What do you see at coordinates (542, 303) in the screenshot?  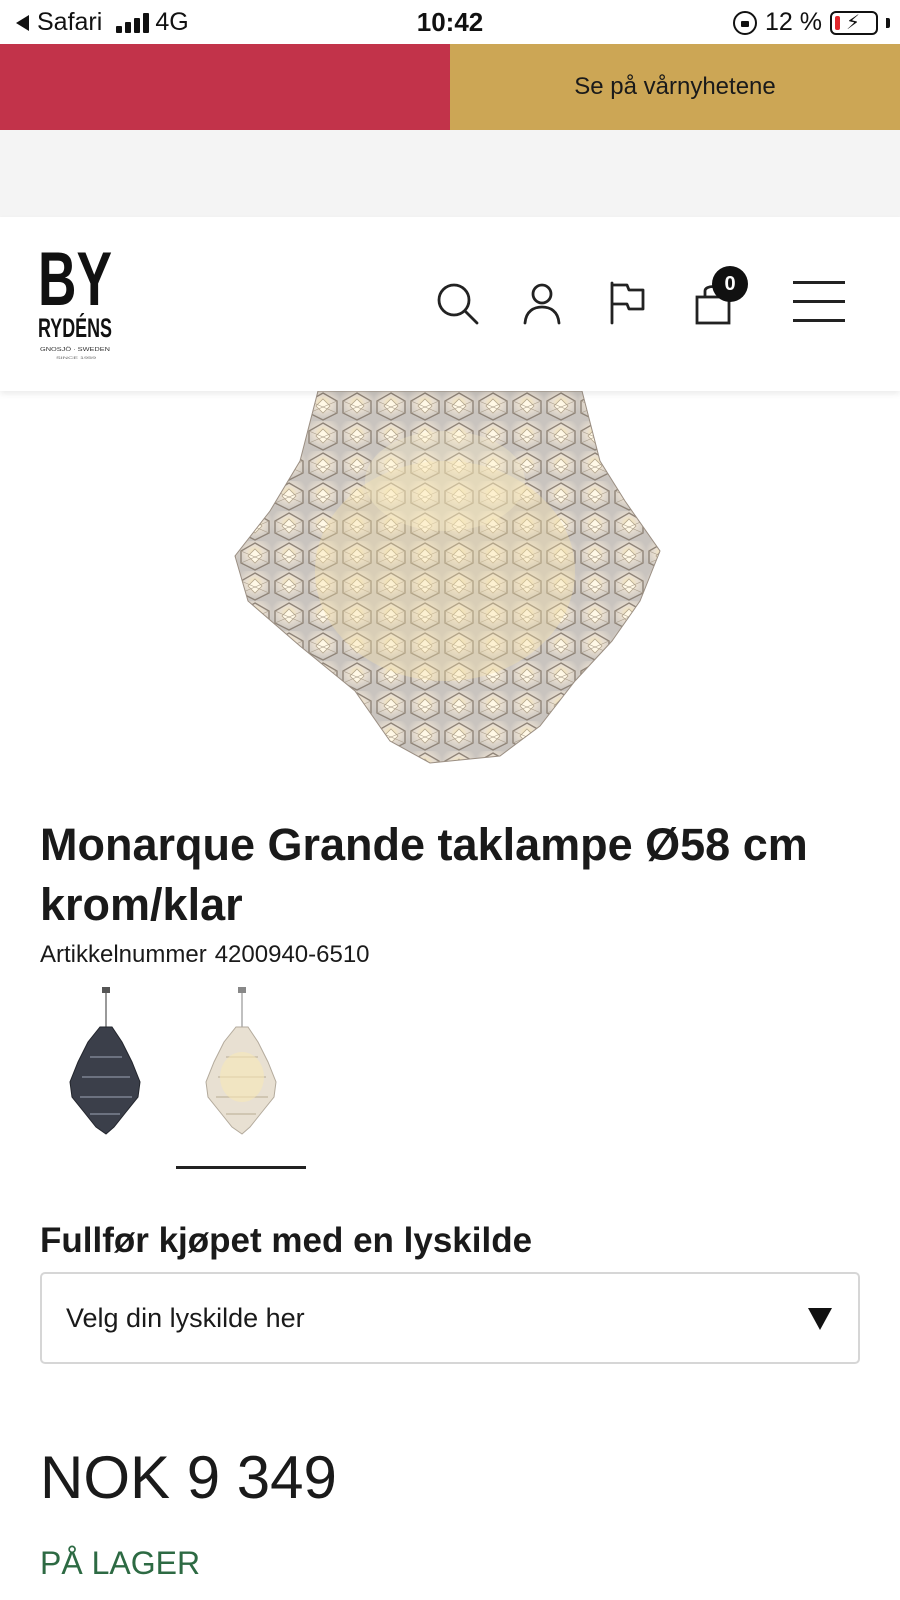 I see `account-icon` at bounding box center [542, 303].